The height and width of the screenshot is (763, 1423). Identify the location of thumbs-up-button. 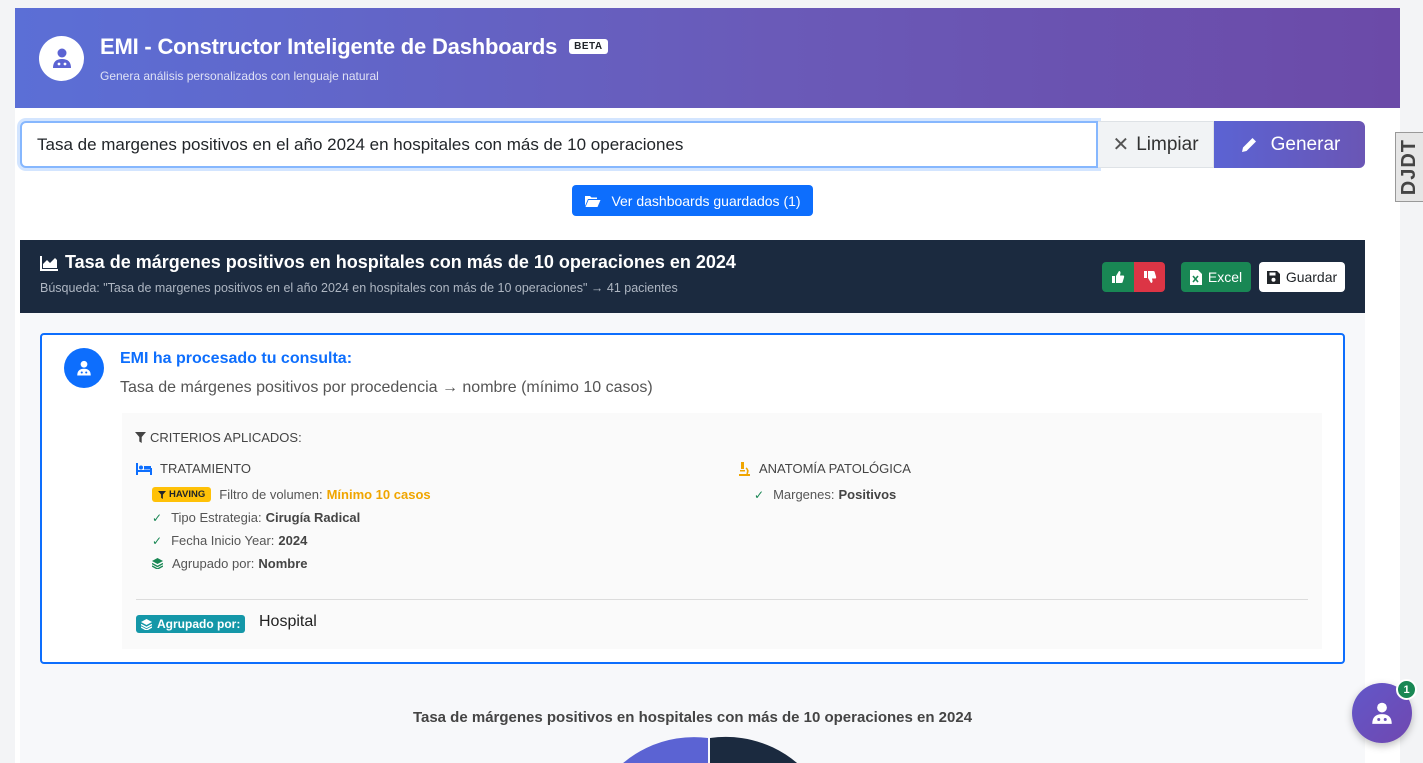
(1118, 277).